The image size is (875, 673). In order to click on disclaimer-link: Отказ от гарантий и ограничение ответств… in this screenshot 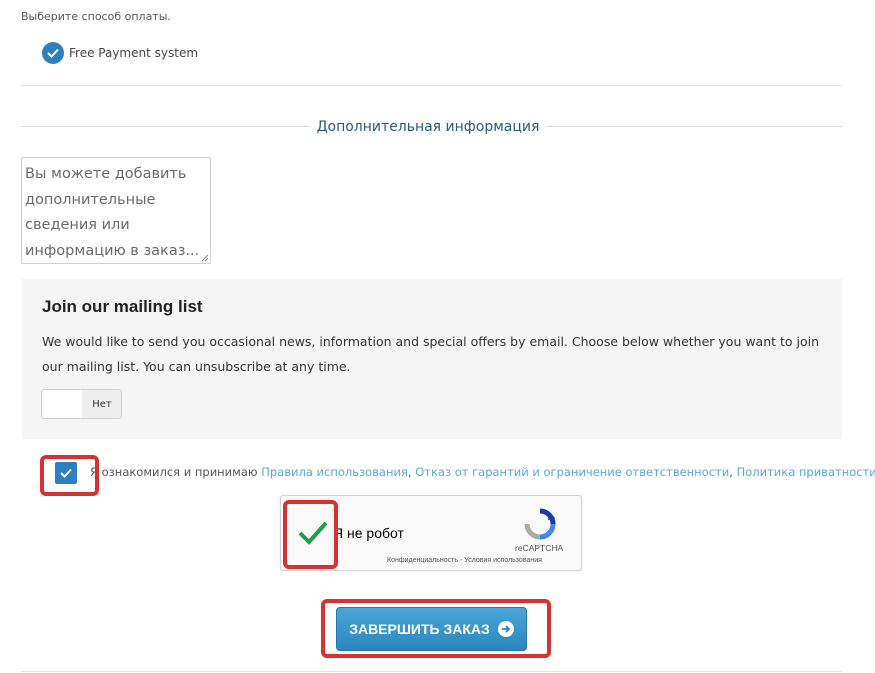, I will do `click(572, 472)`.